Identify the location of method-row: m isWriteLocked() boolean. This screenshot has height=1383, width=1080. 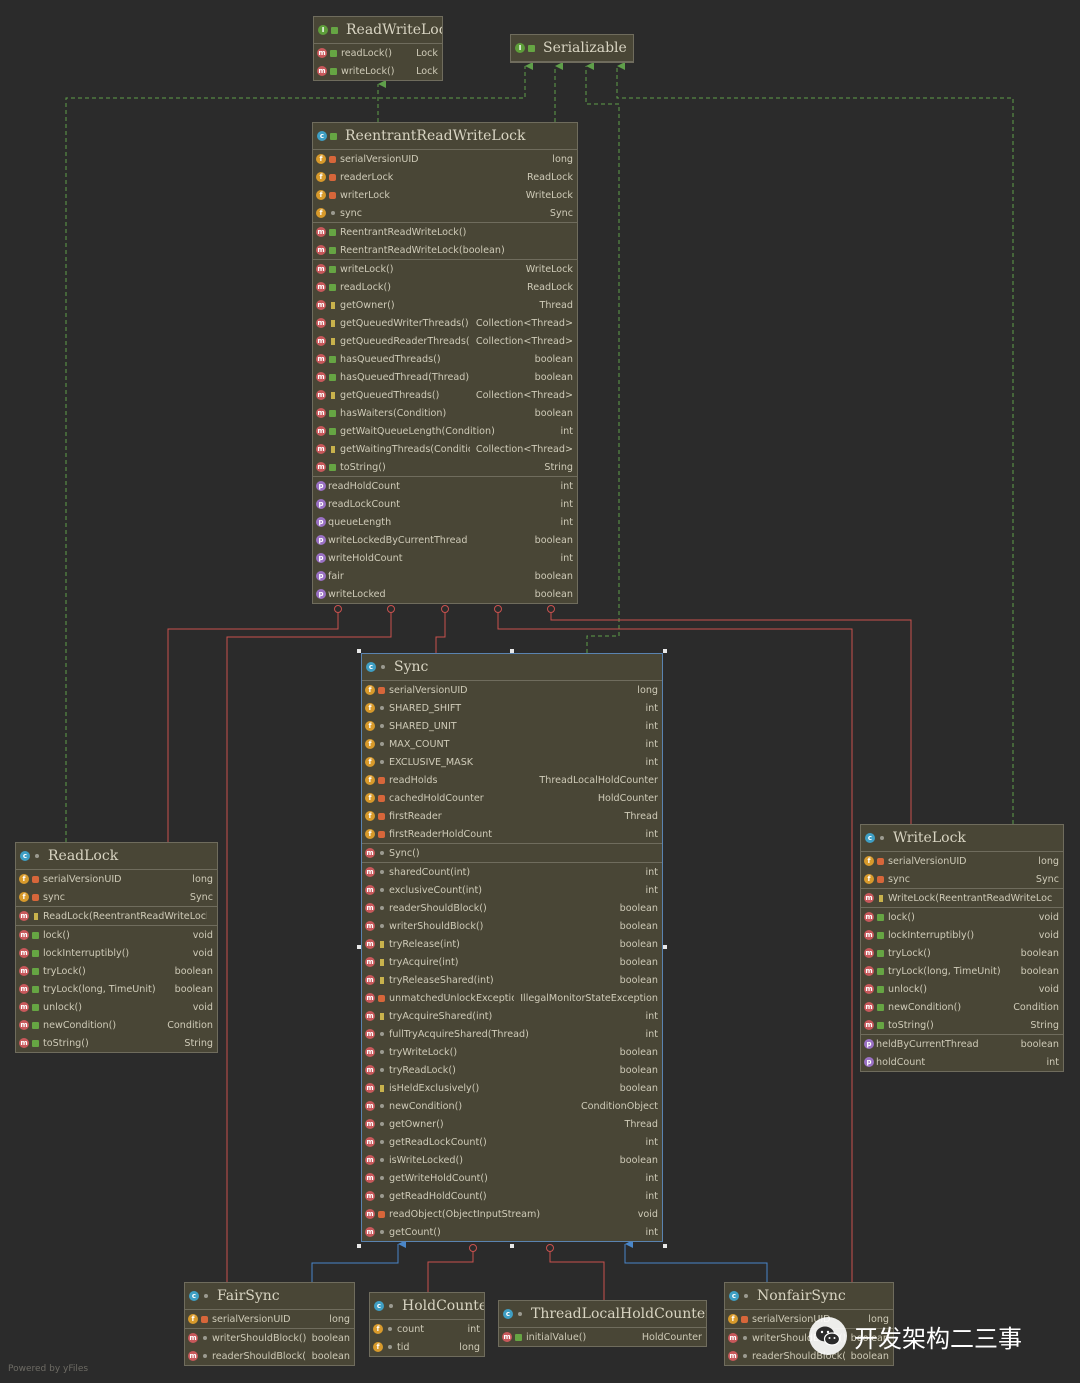
(512, 1160).